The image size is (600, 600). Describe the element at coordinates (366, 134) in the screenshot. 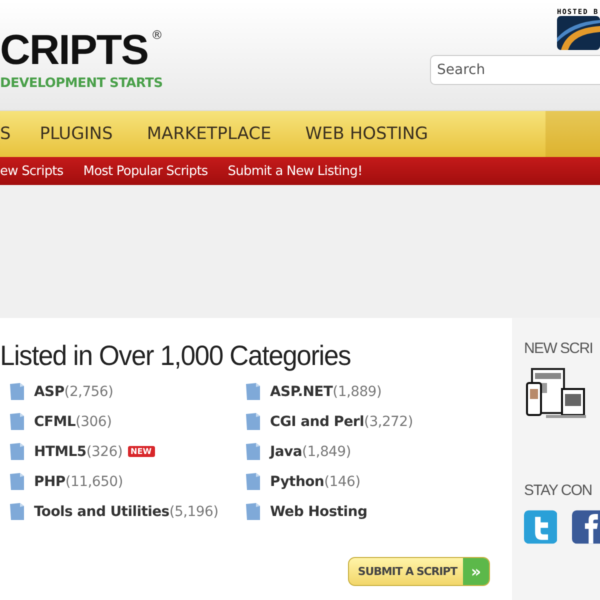

I see `nav-link: WEB HOSTING` at that location.